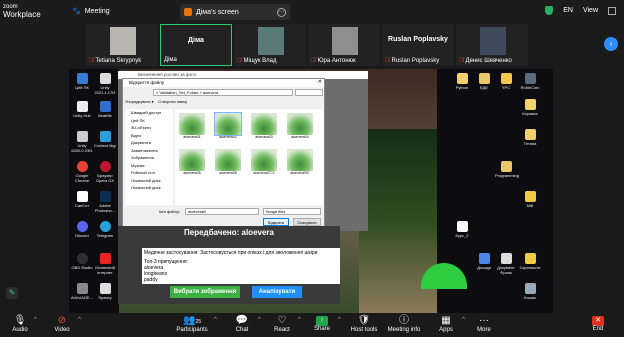  I want to click on video-options-chevron-icon: ^, so click(79, 320).